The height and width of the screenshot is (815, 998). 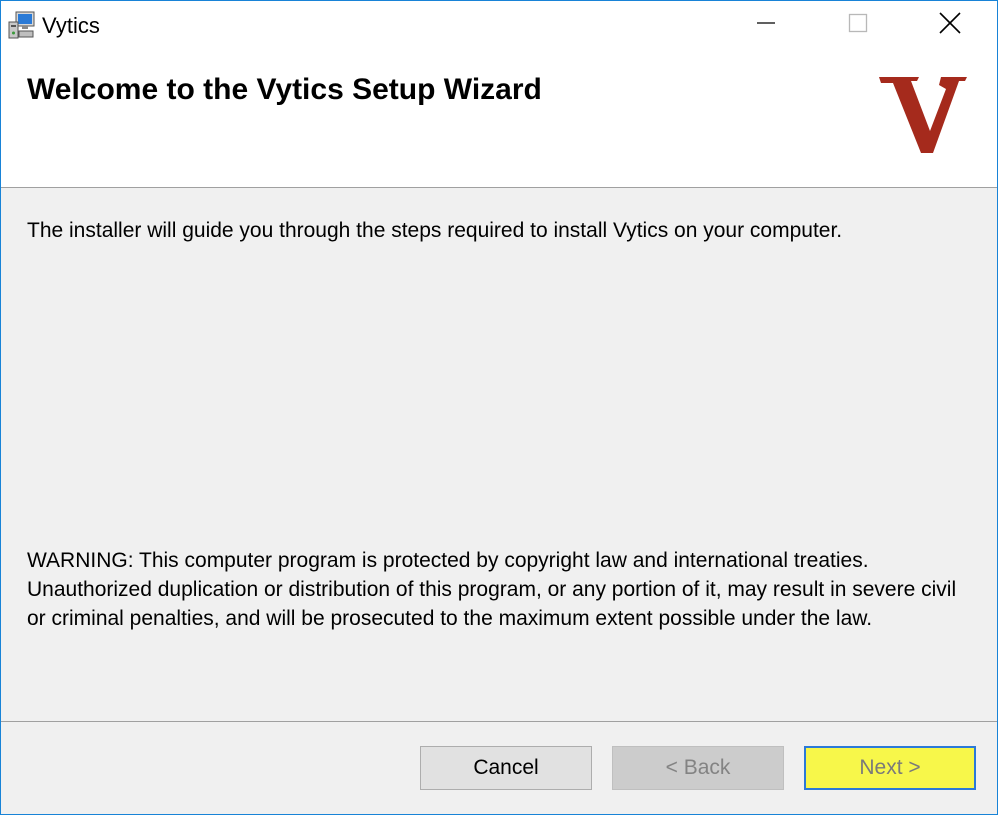 What do you see at coordinates (284, 89) in the screenshot?
I see `page-title: Welcome to the Vytics Setup Wizard` at bounding box center [284, 89].